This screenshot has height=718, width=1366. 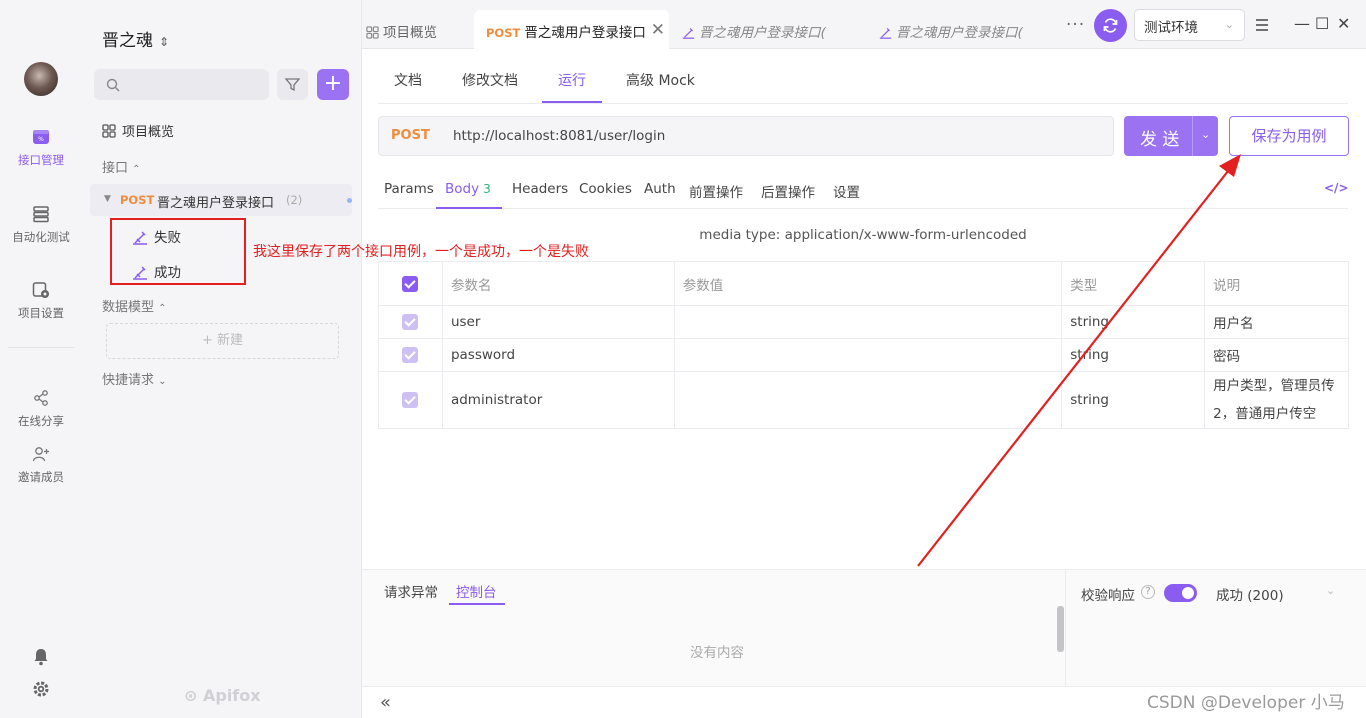 I want to click on tree-item-overview: 项目概览, so click(x=138, y=130).